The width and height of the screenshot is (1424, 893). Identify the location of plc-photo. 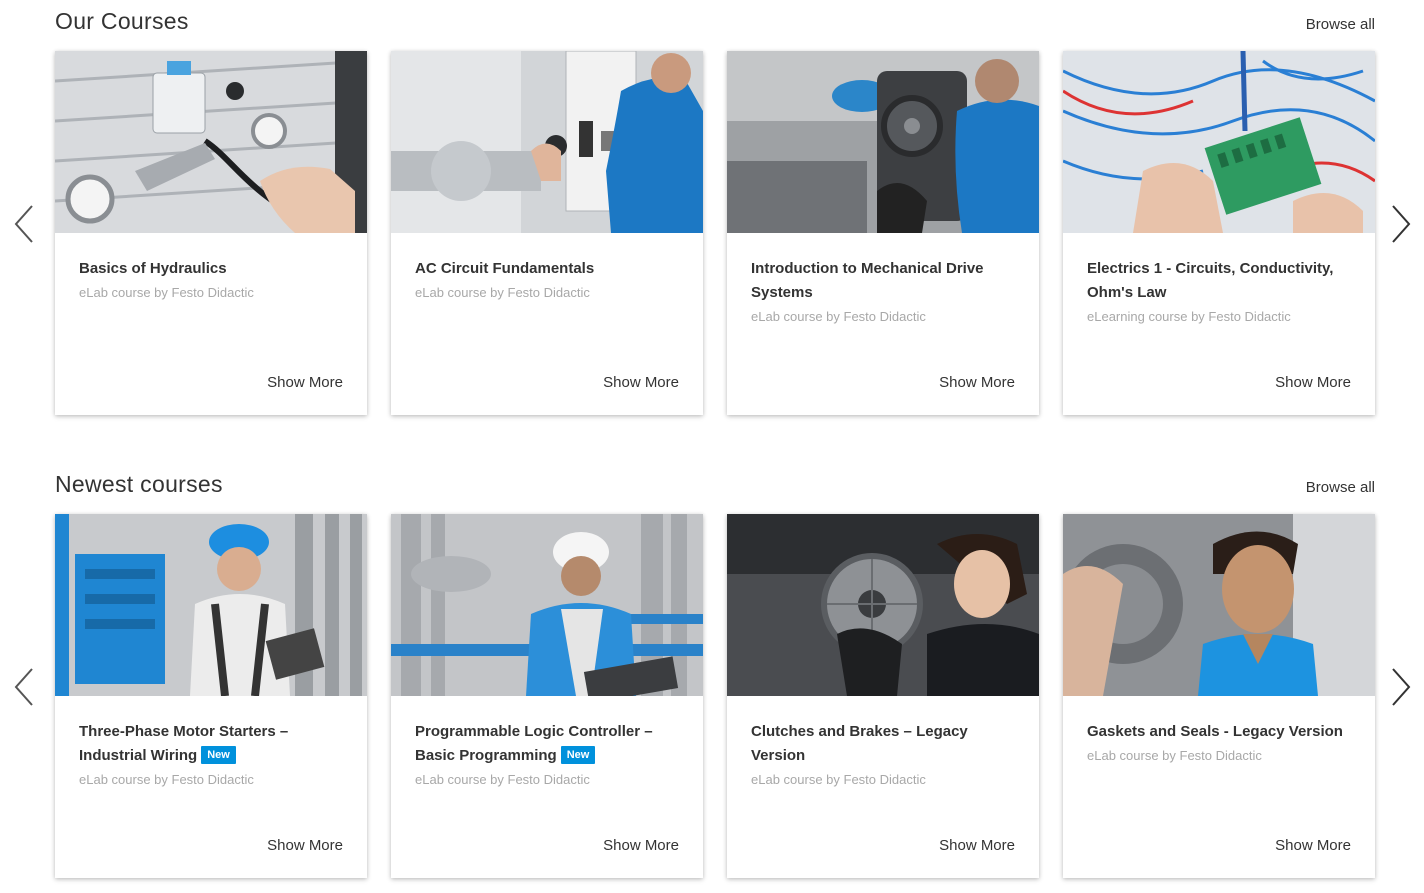
(547, 605).